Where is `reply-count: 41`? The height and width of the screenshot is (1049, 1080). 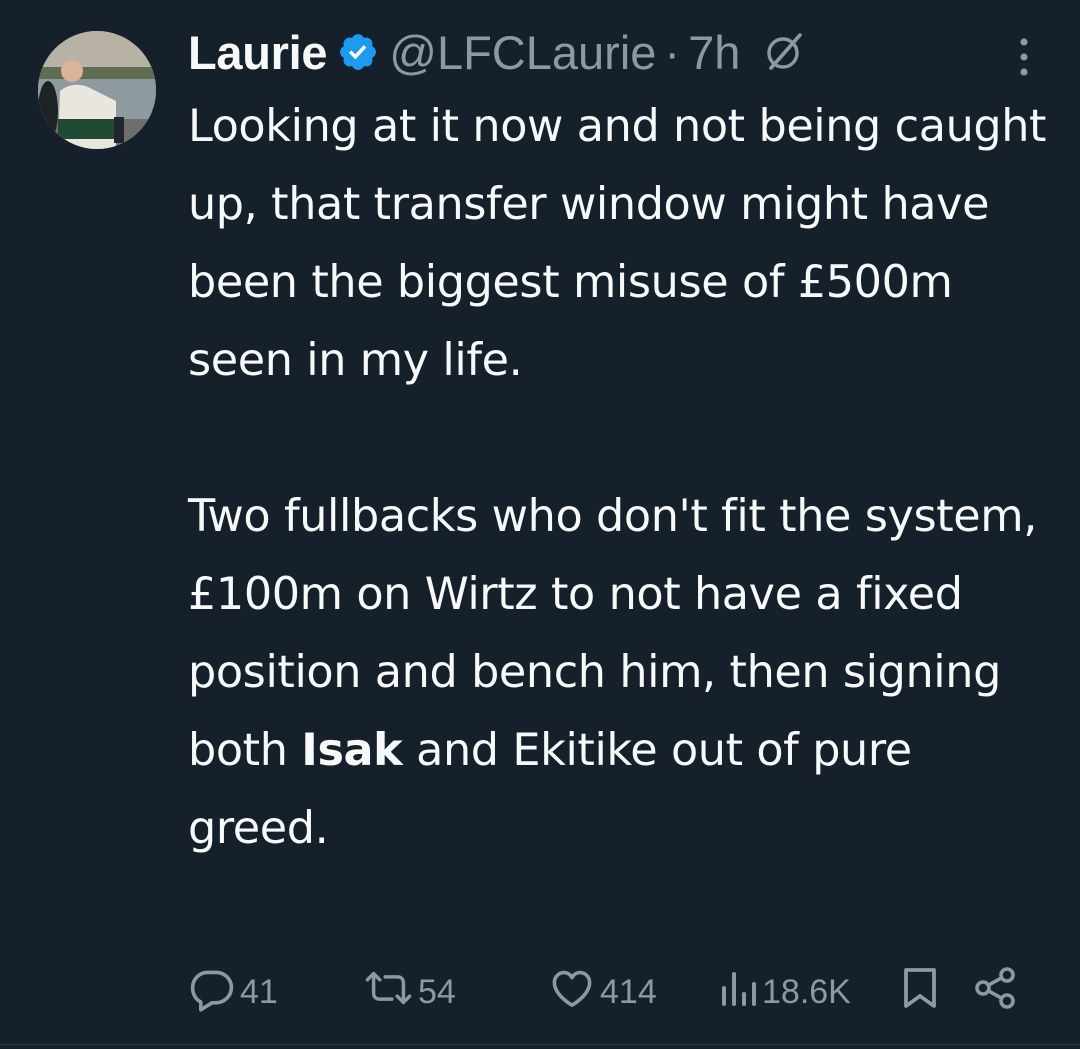
reply-count: 41 is located at coordinates (259, 991).